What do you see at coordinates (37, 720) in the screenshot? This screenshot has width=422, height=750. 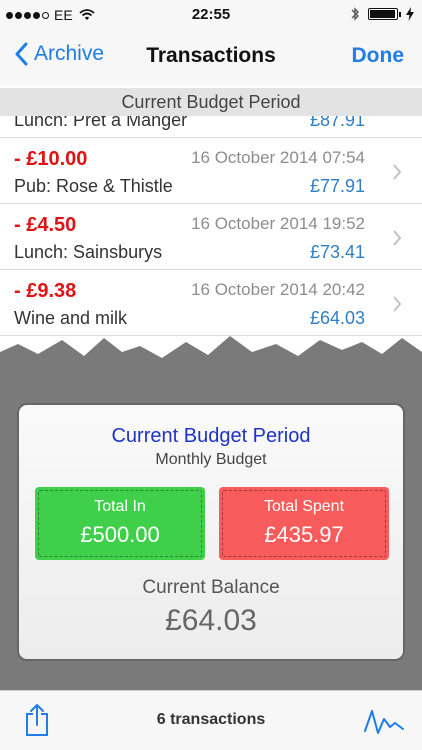 I see `share-icon` at bounding box center [37, 720].